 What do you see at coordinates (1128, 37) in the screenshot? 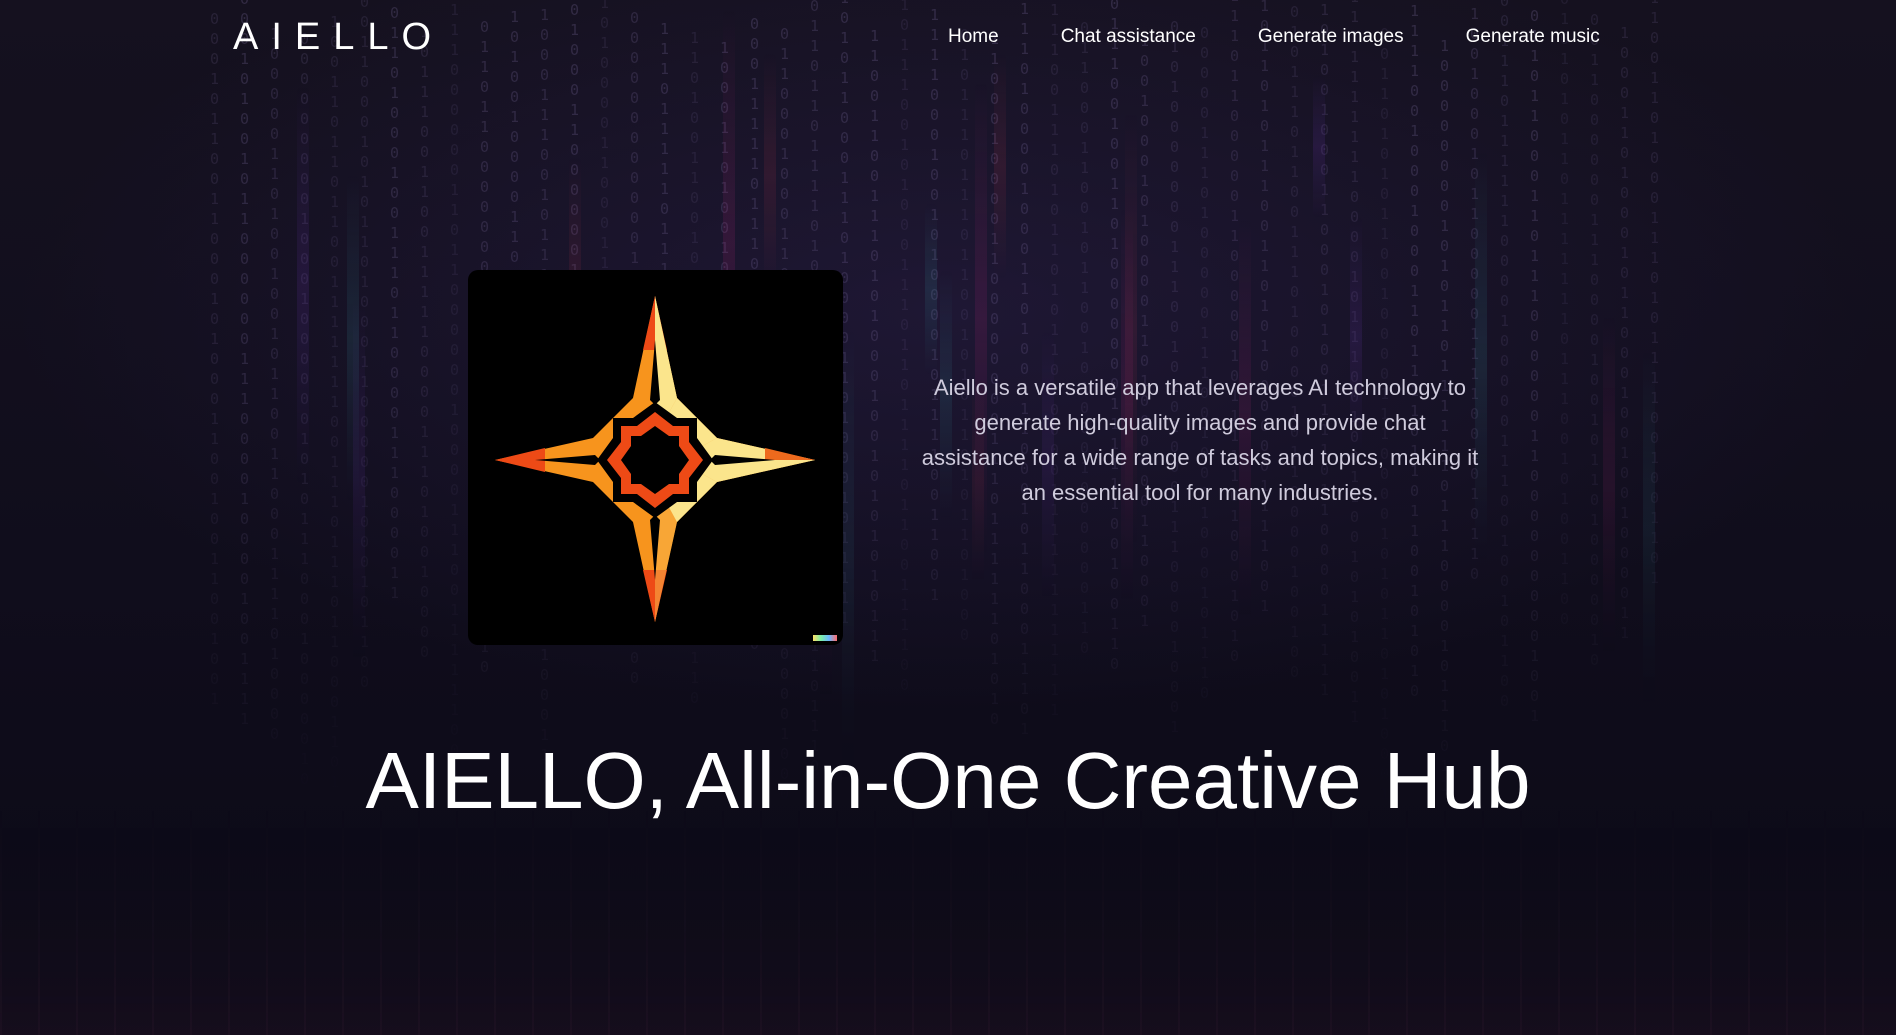
I see `nav-chat-assistance-link: Chat assistance` at bounding box center [1128, 37].